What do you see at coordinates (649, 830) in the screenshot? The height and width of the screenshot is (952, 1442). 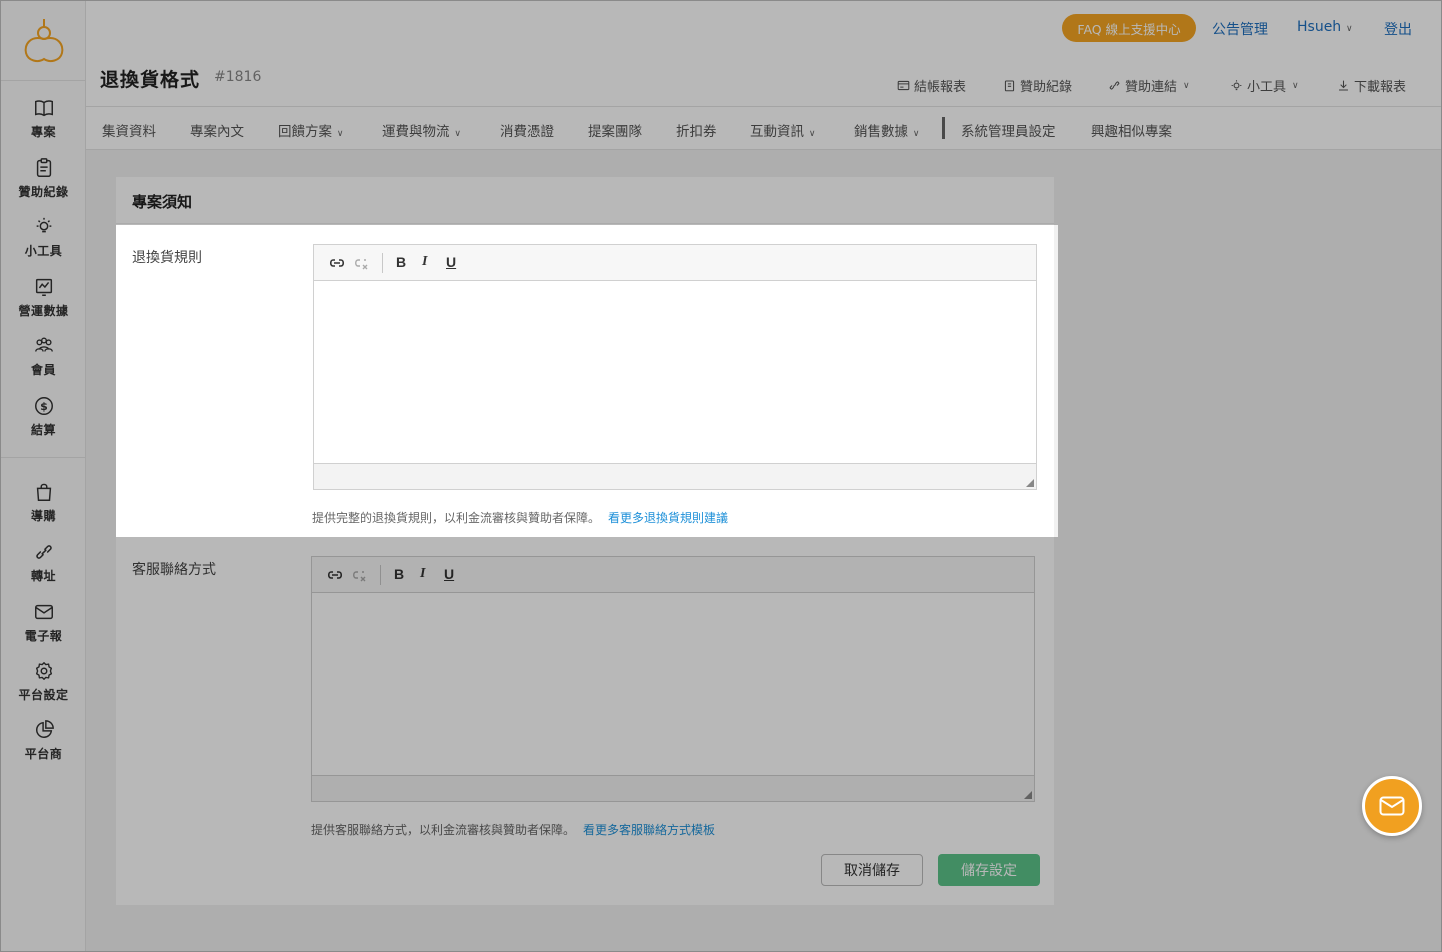 I see `contact-template-link: 看更多客服聯絡方式模板` at bounding box center [649, 830].